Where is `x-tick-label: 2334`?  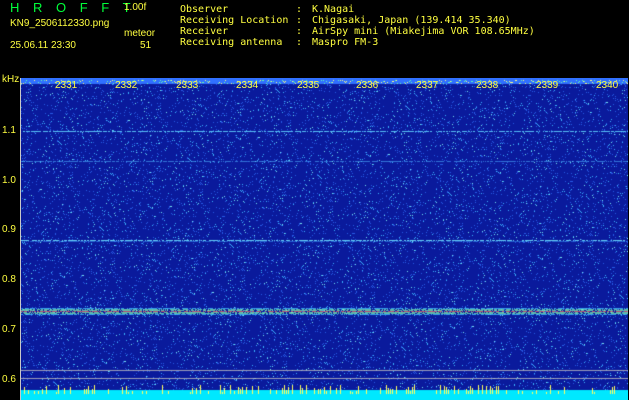 x-tick-label: 2334 is located at coordinates (247, 85).